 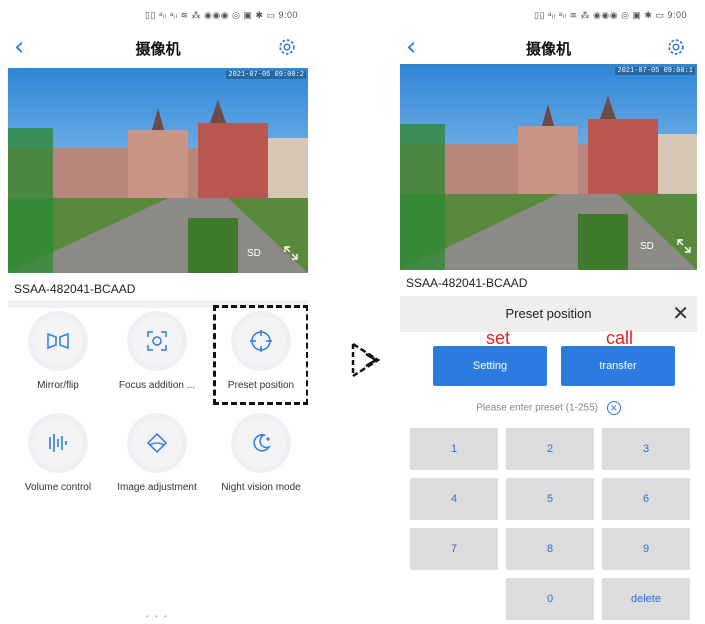 I want to click on setting-button: Setting, so click(x=490, y=366).